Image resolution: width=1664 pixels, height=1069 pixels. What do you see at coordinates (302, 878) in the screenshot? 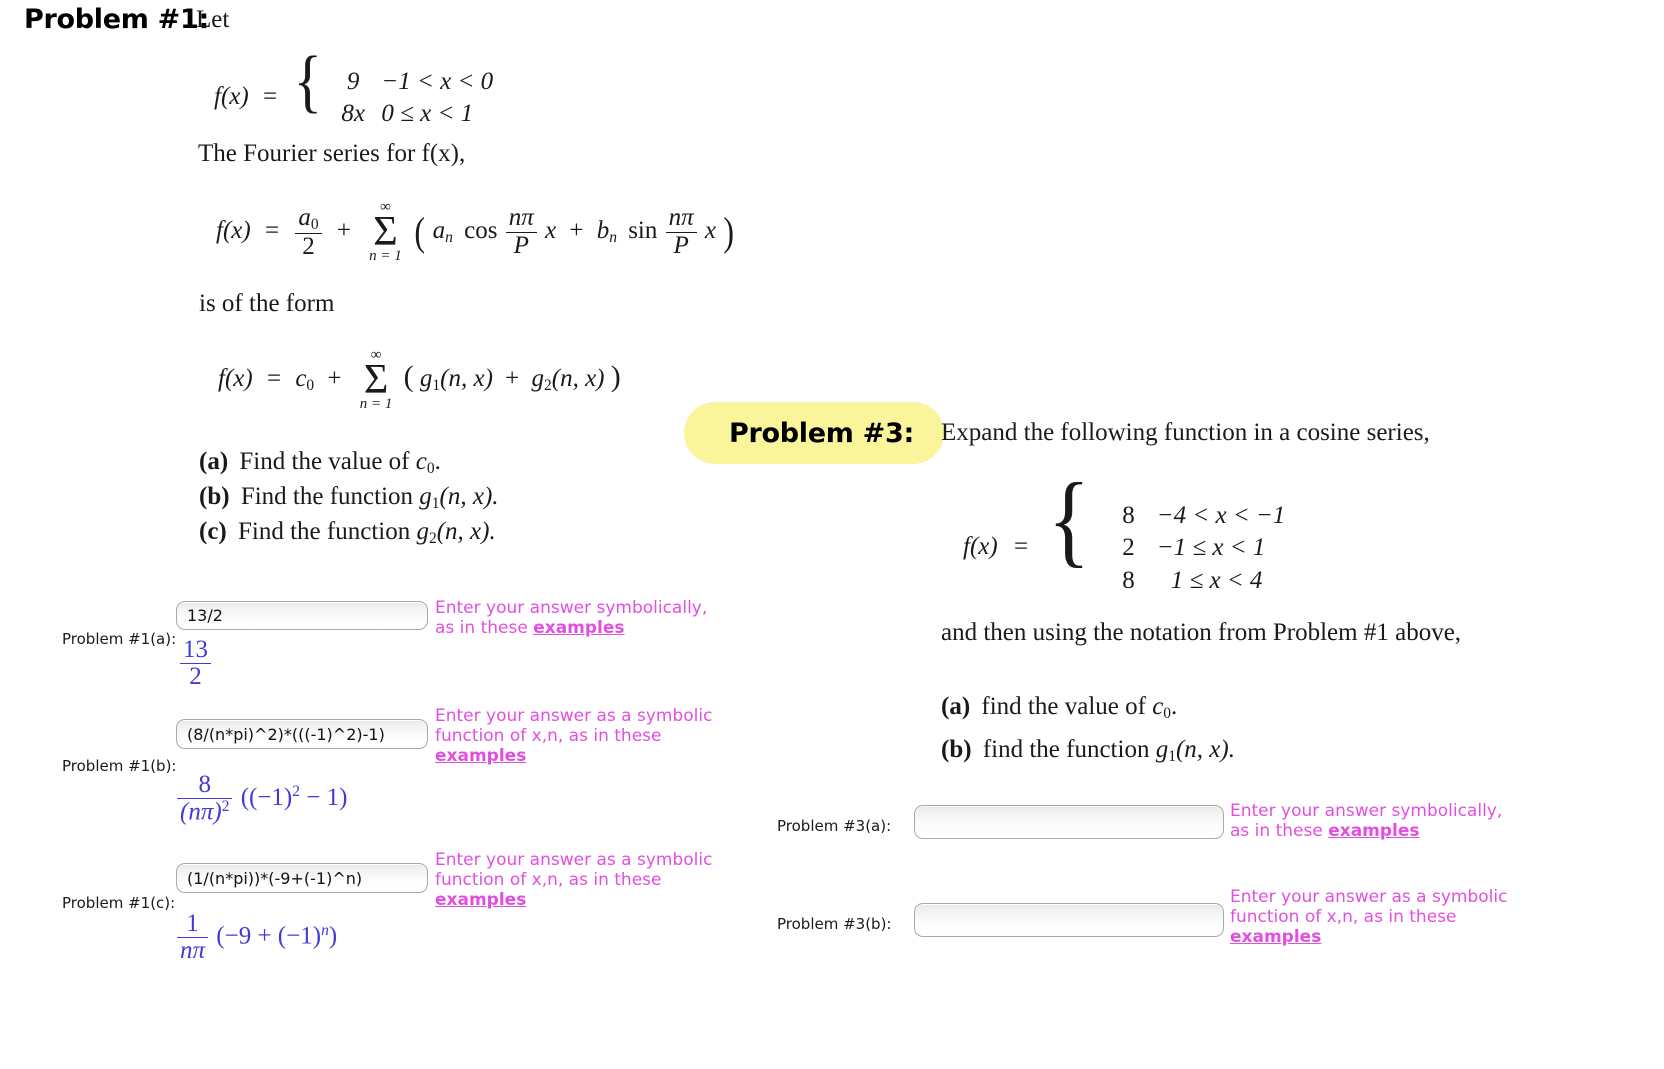
I see `problem1c-answer-input` at bounding box center [302, 878].